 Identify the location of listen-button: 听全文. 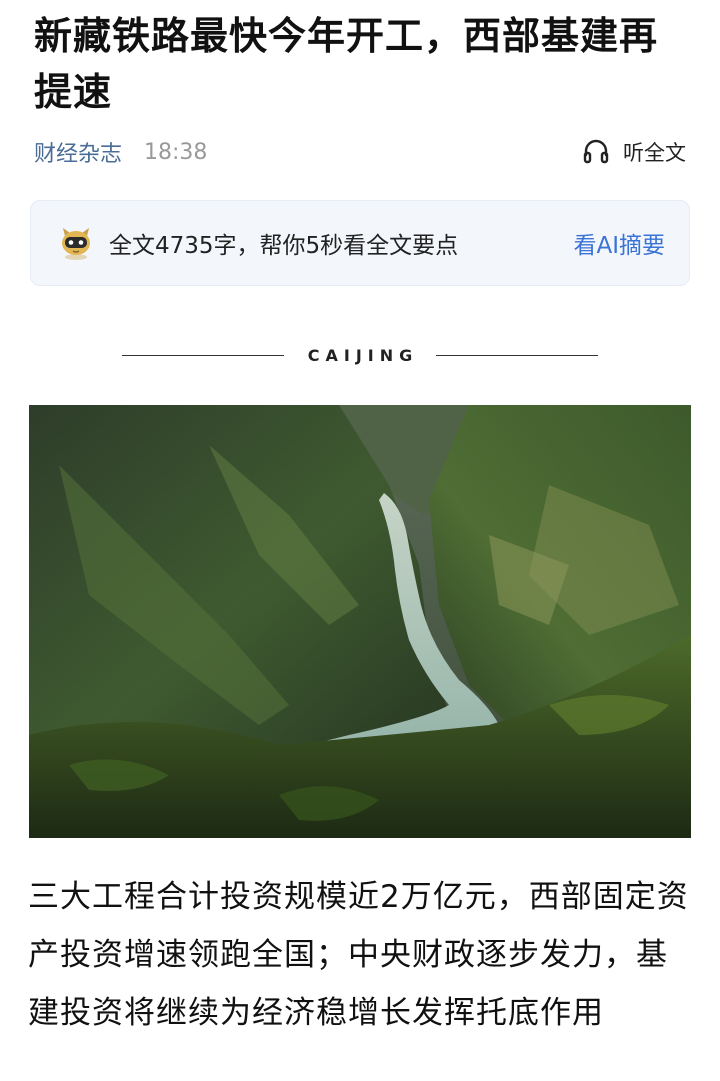
(633, 152).